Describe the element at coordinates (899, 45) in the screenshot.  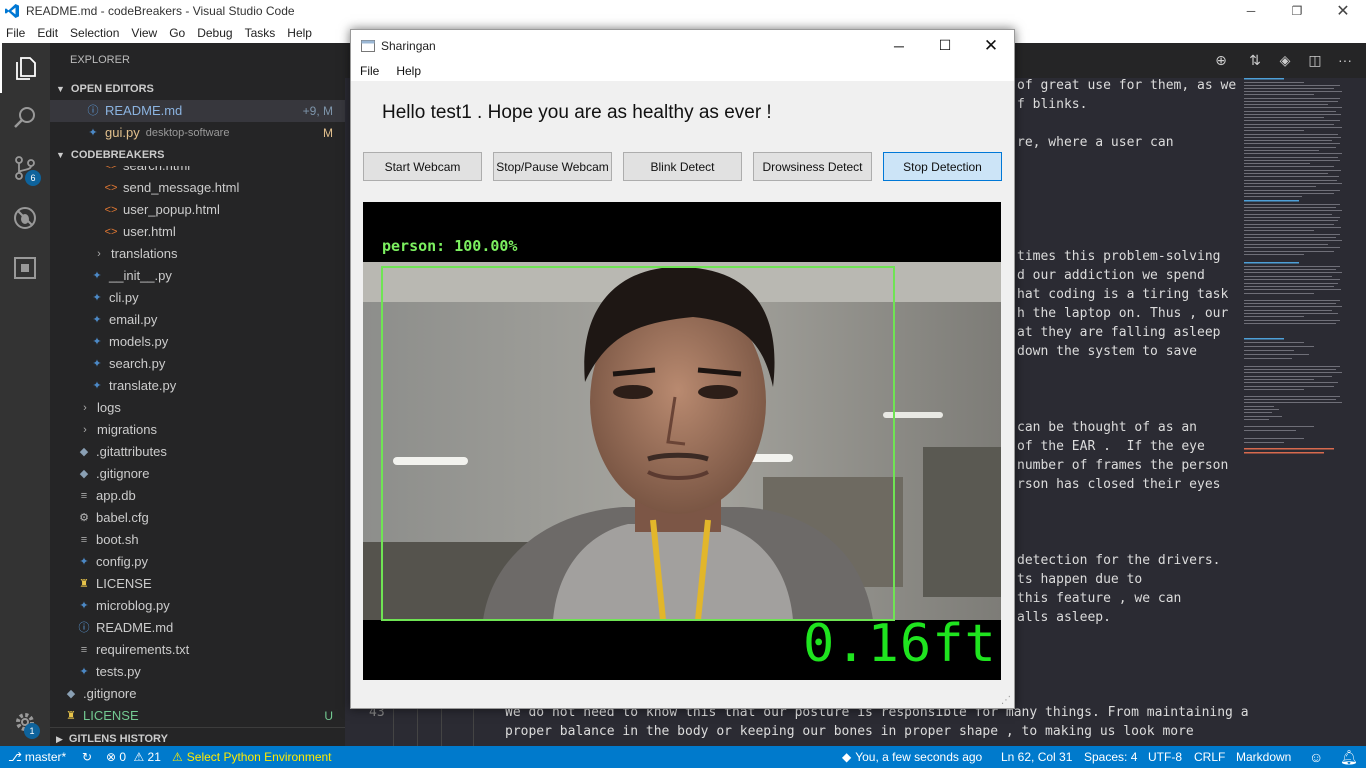
I see `app-minimize-button: ─` at that location.